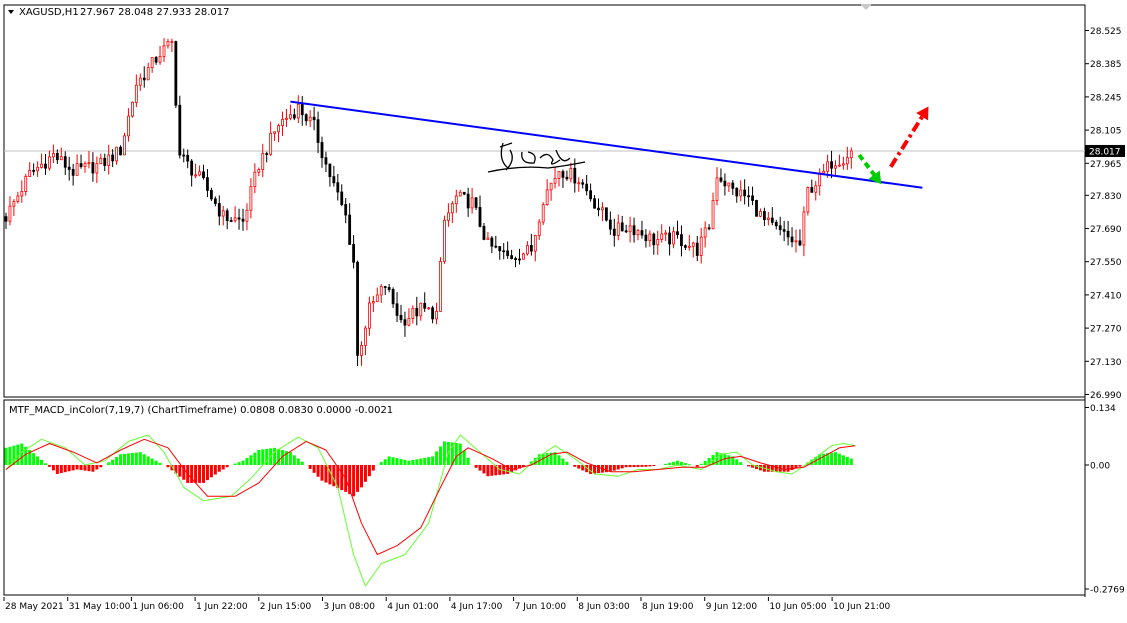 The width and height of the screenshot is (1127, 623). I want to click on price-tick-label: 26.990, so click(1106, 396).